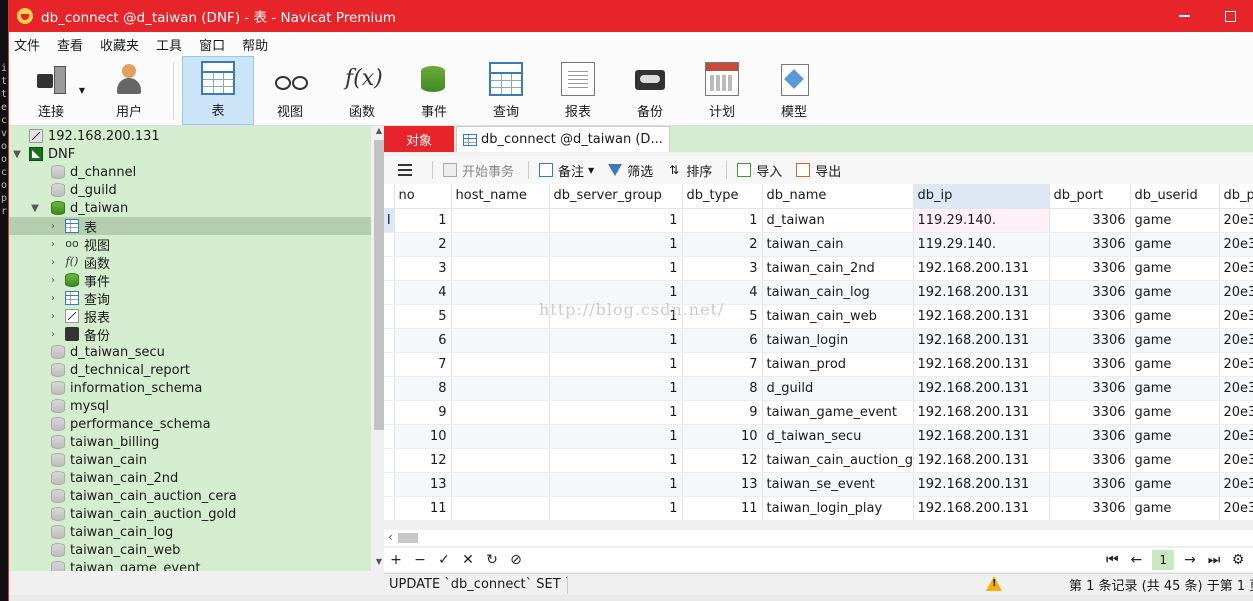 This screenshot has height=601, width=1253. What do you see at coordinates (722, 388) in the screenshot?
I see `cell-db-type: 8` at bounding box center [722, 388].